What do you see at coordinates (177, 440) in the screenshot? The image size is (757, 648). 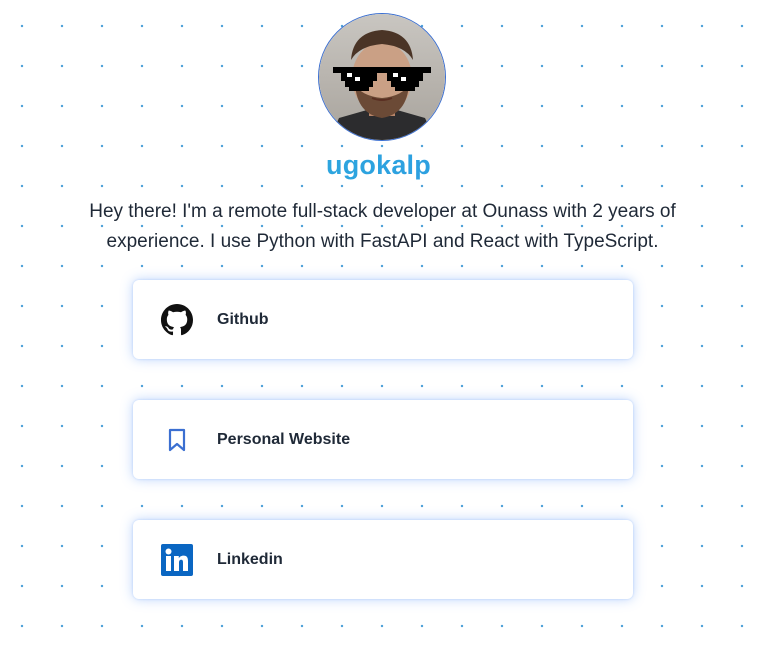 I see `bookmark-icon` at bounding box center [177, 440].